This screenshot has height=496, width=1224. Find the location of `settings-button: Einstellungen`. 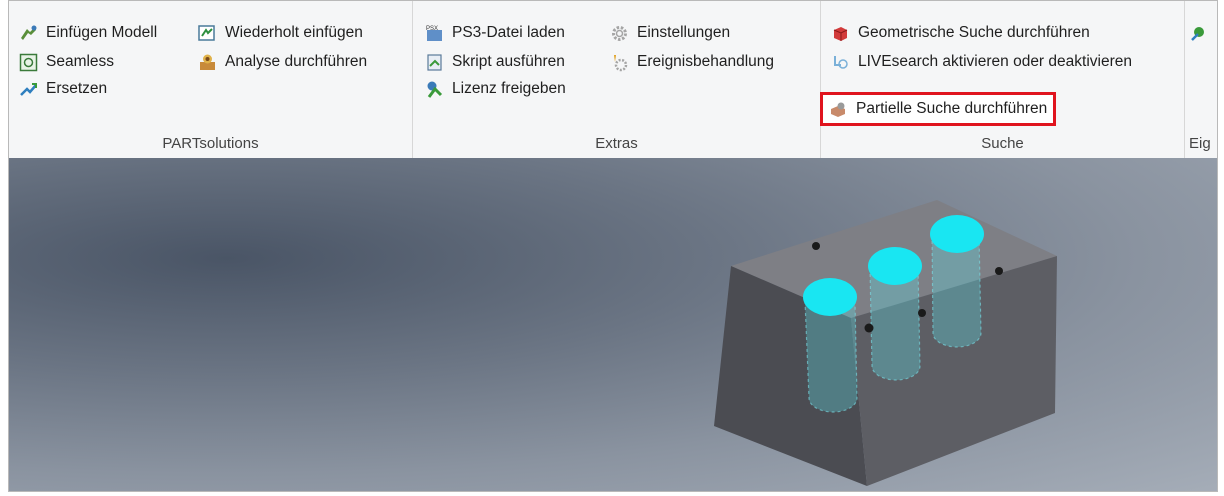

settings-button: Einstellungen is located at coordinates (670, 33).